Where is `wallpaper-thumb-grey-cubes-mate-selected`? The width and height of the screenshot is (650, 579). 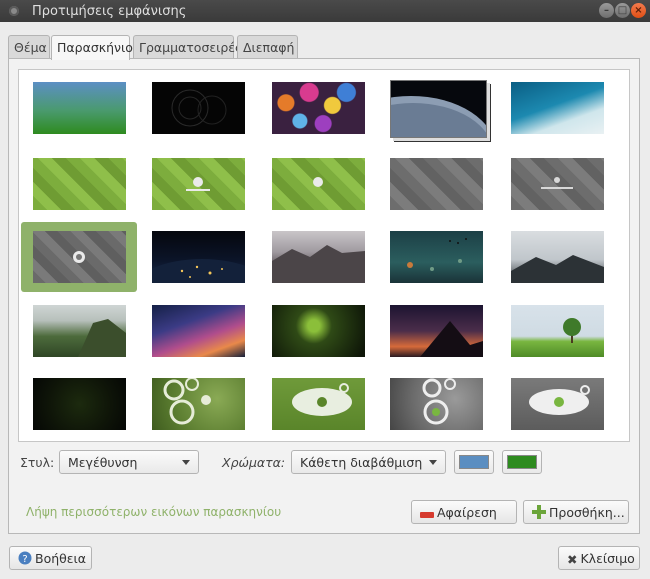 wallpaper-thumb-grey-cubes-mate-selected is located at coordinates (79, 257).